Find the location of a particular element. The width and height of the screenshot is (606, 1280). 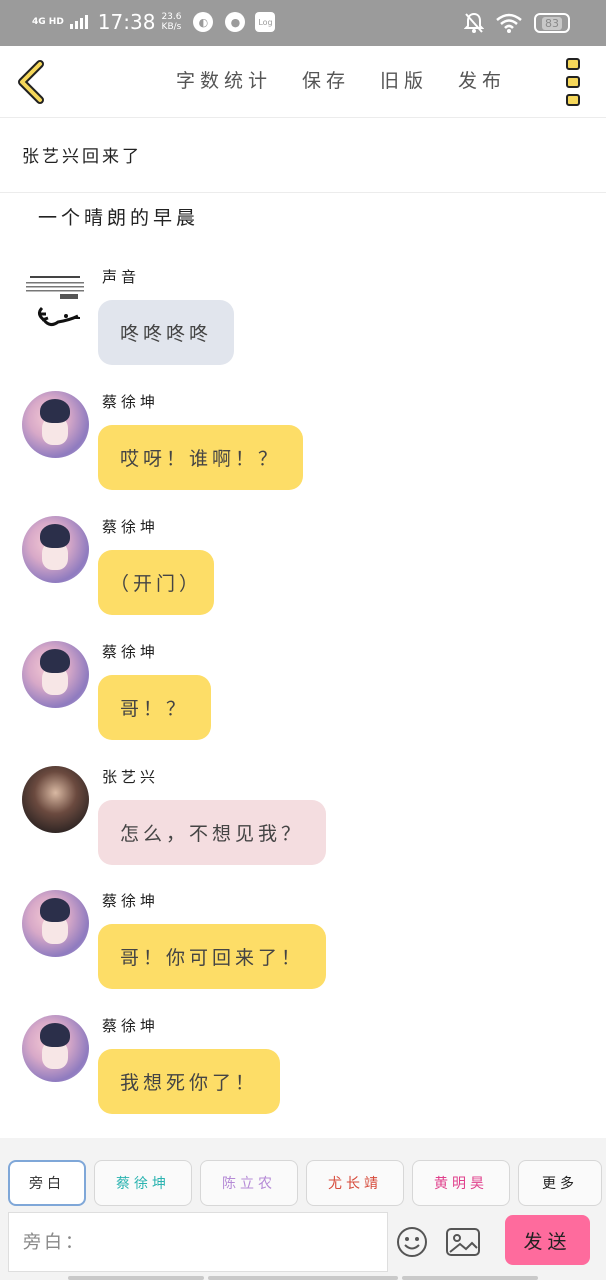

battery-icon: 83 is located at coordinates (552, 23).